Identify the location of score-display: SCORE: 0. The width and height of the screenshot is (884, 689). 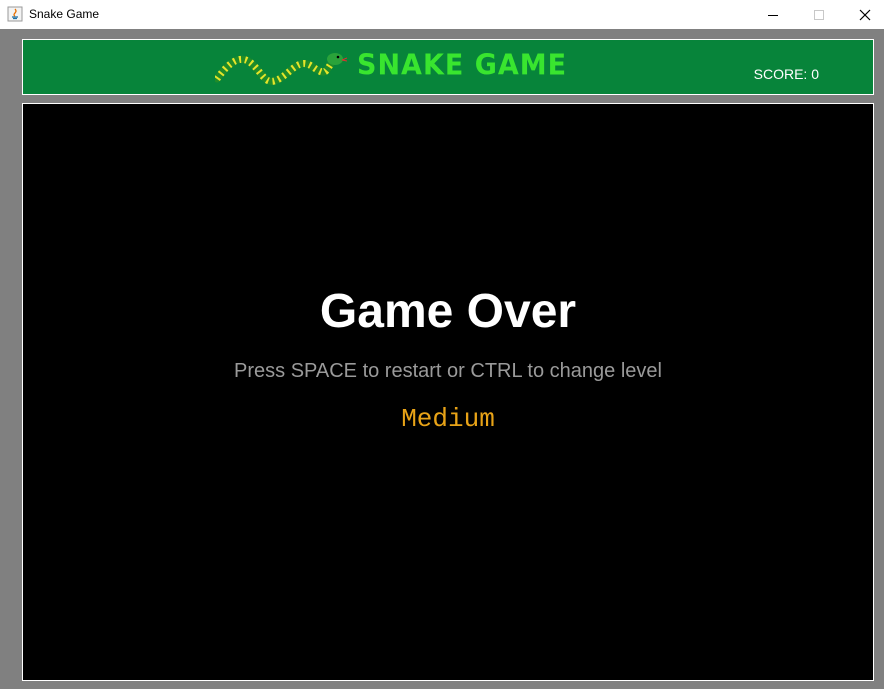
(786, 74).